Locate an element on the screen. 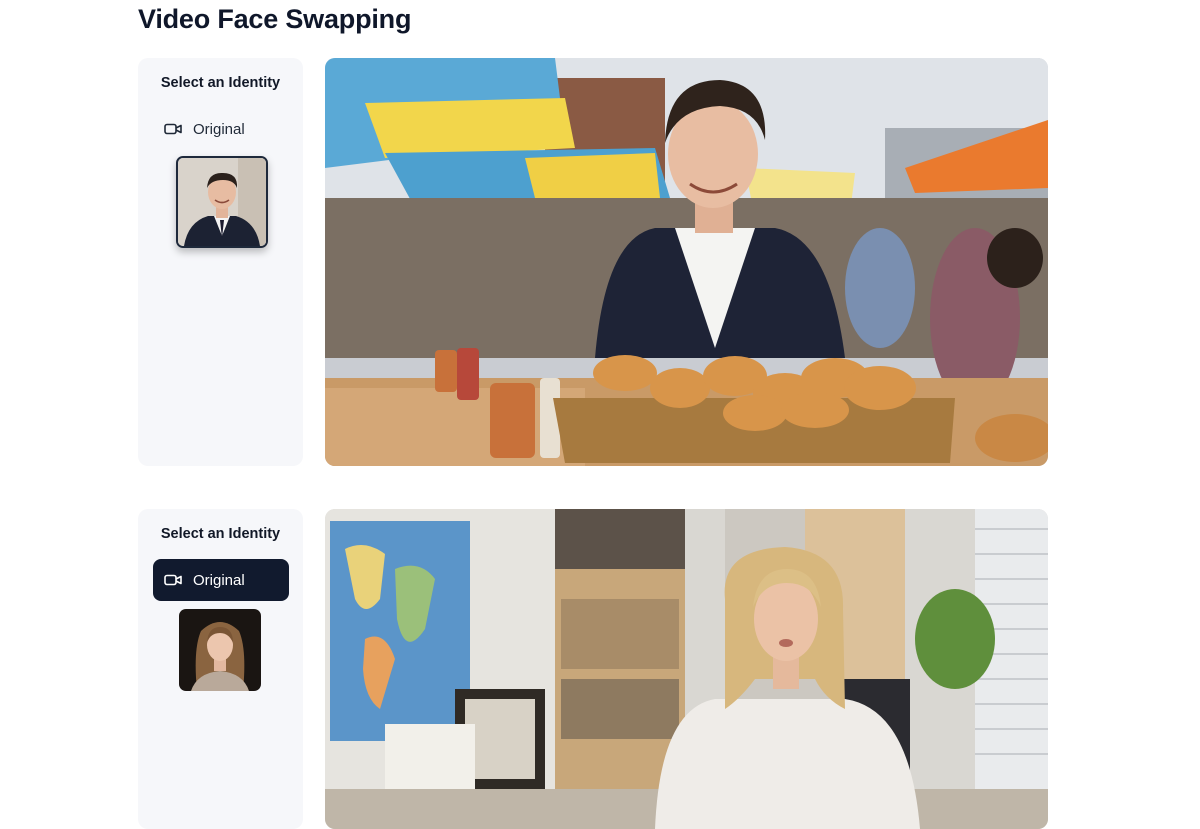 Image resolution: width=1200 pixels, height=829 pixels. page-title: Video Face Swapping is located at coordinates (275, 19).